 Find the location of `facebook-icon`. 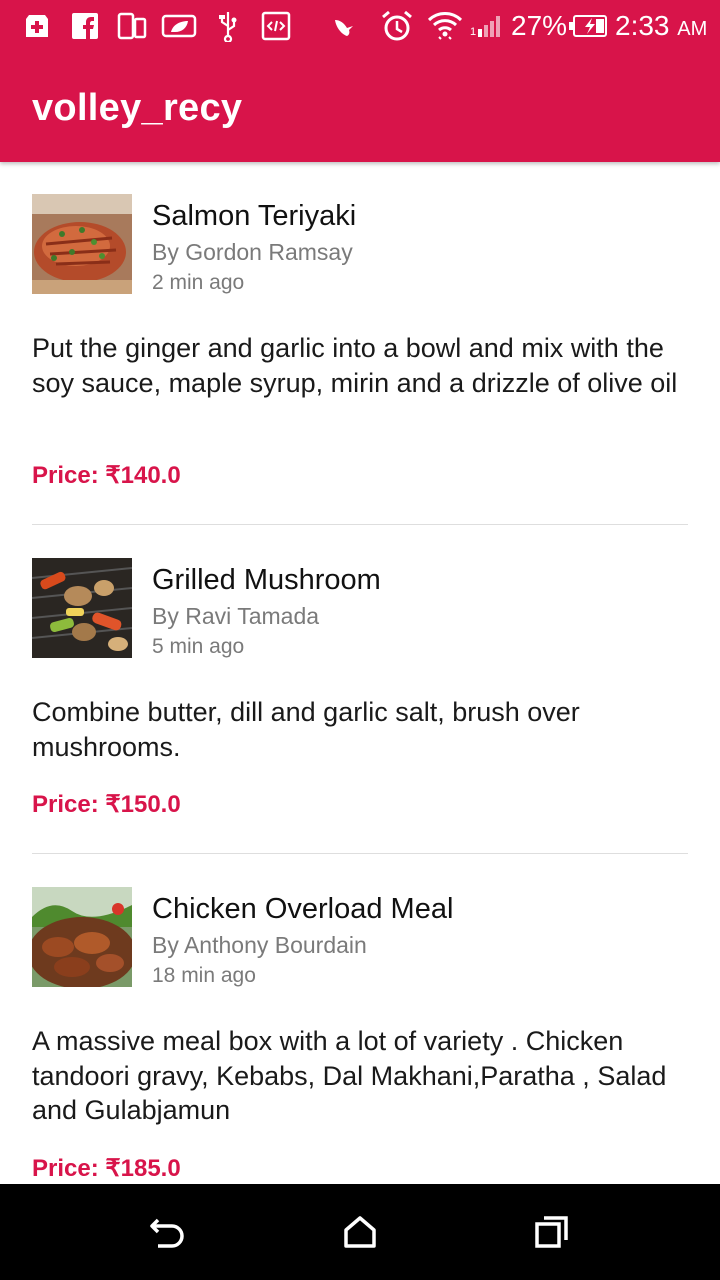

facebook-icon is located at coordinates (85, 26).